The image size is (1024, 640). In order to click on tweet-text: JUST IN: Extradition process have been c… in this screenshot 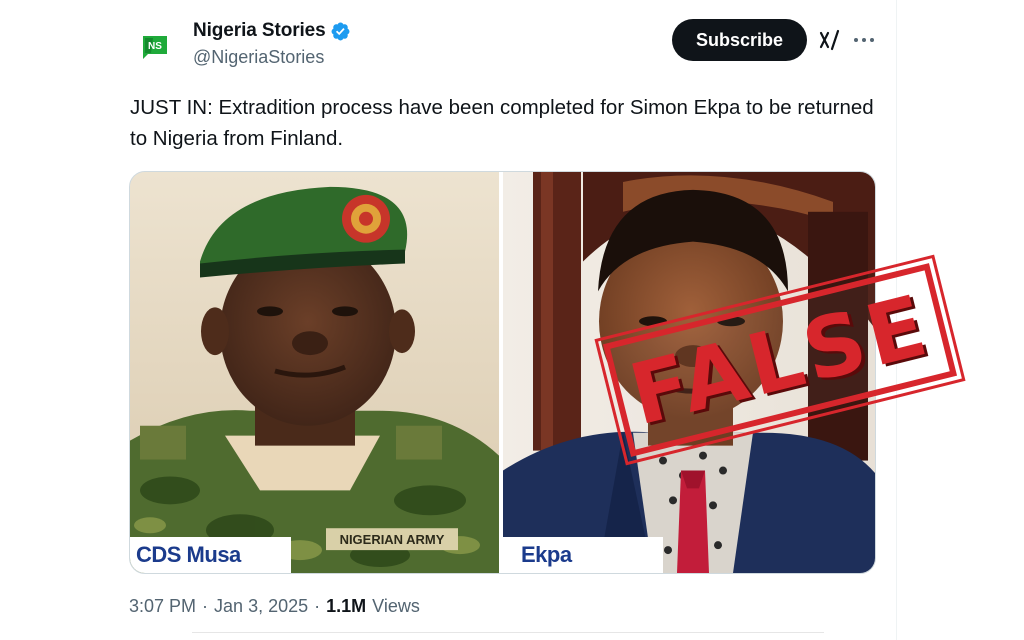, I will do `click(502, 123)`.